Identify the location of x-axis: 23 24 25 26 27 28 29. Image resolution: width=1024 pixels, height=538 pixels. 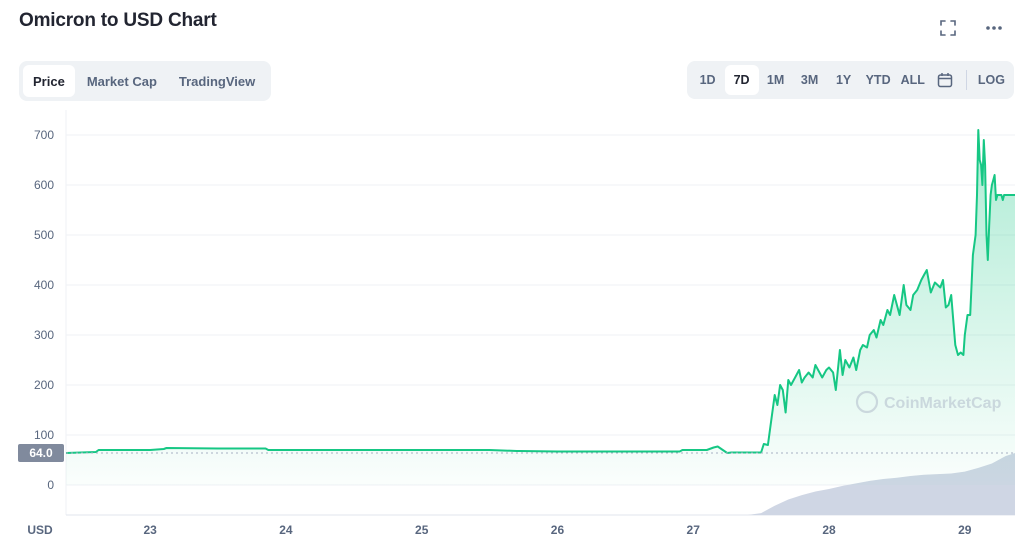
(557, 530).